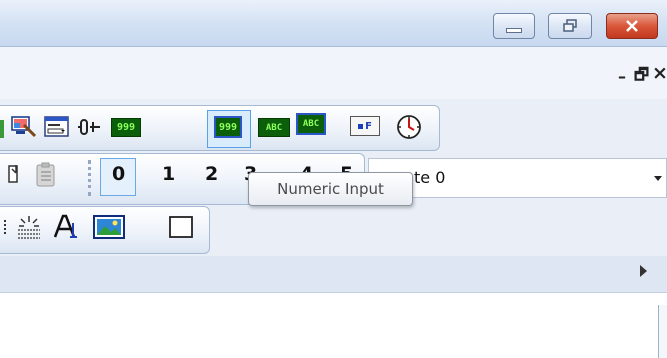  I want to click on picture-icon, so click(109, 227).